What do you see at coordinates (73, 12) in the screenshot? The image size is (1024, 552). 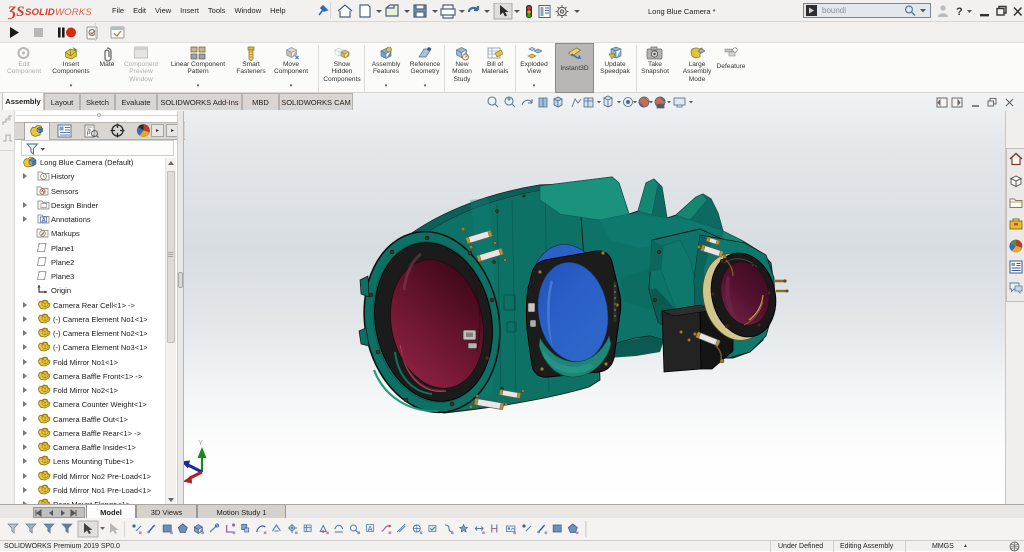 I see `svg-text: WORKS` at bounding box center [73, 12].